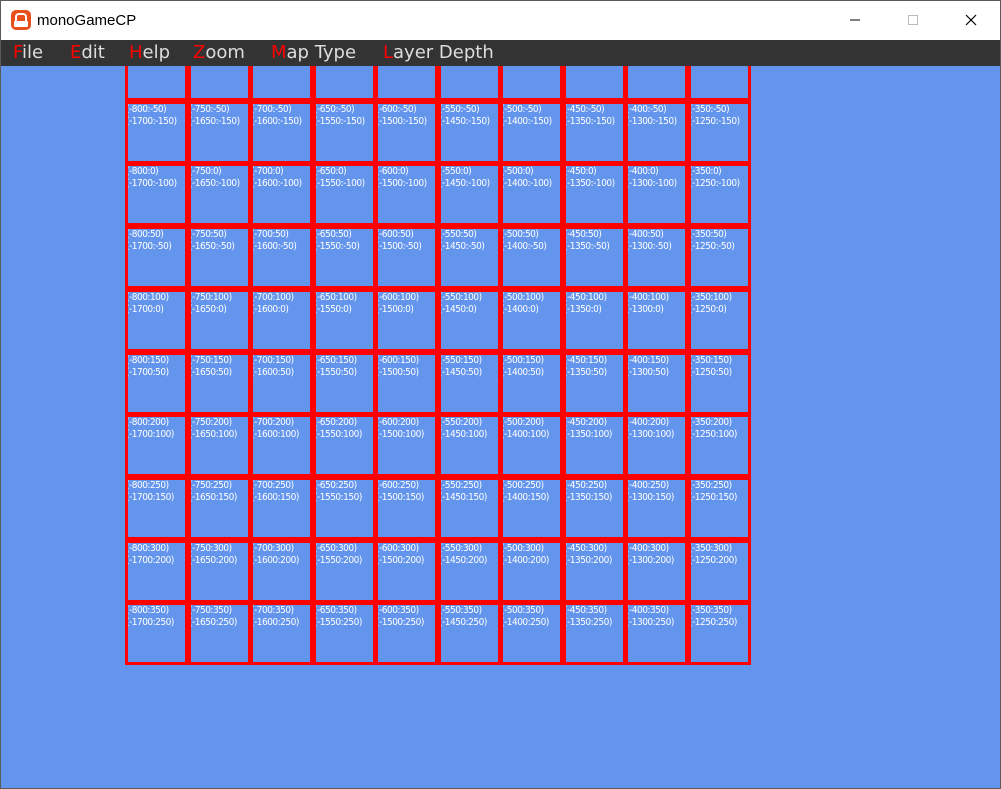 The image size is (1001, 789). I want to click on map-tile: (-800:300) (-1700:200), so click(156, 571).